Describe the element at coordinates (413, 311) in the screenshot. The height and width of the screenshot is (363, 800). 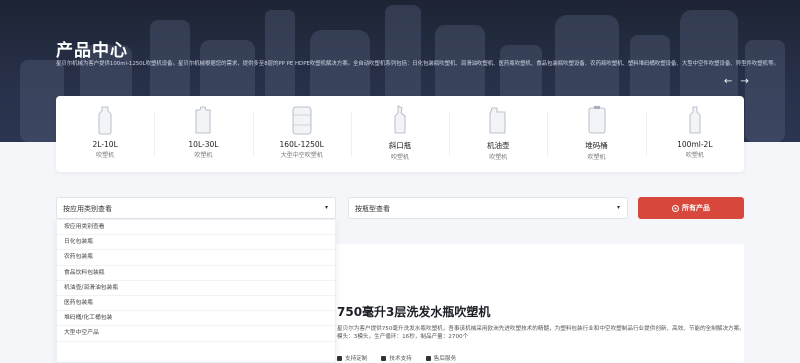
I see `product-title: 750毫升3层洗发水瓶吹塑机` at that location.